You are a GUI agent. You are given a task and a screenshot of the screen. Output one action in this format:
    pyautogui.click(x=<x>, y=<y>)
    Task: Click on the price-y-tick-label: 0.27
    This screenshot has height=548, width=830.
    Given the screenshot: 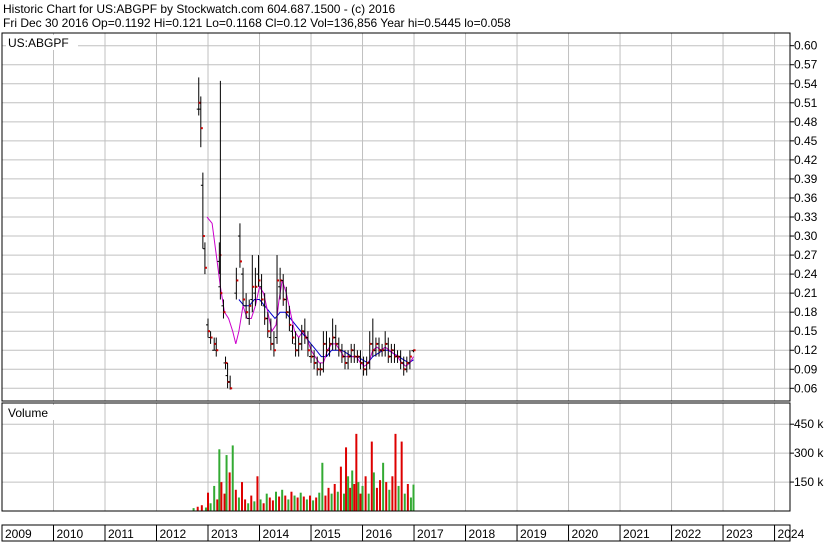 What is the action you would take?
    pyautogui.click(x=806, y=255)
    